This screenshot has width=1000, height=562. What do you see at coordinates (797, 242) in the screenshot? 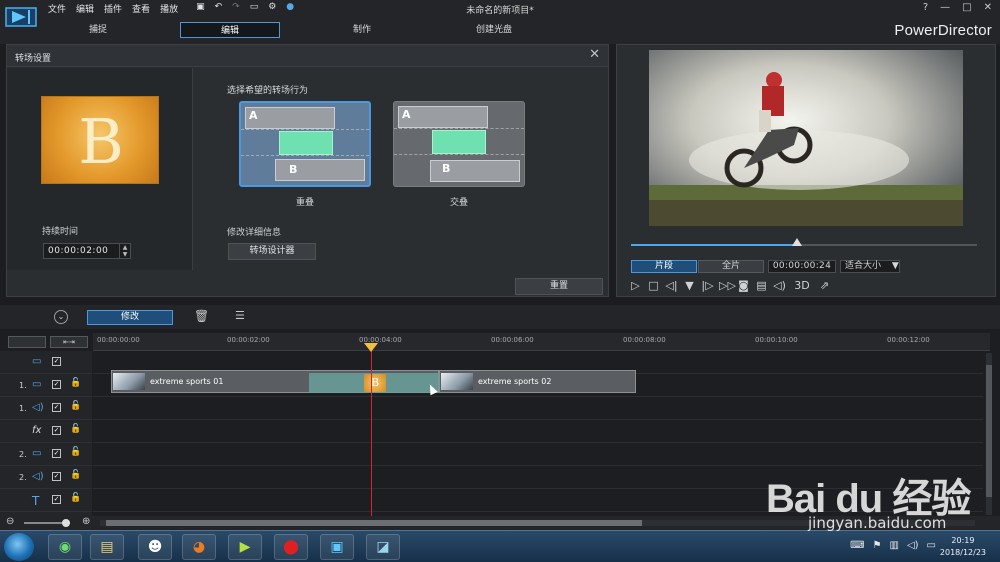
I see `scrubber-handle` at bounding box center [797, 242].